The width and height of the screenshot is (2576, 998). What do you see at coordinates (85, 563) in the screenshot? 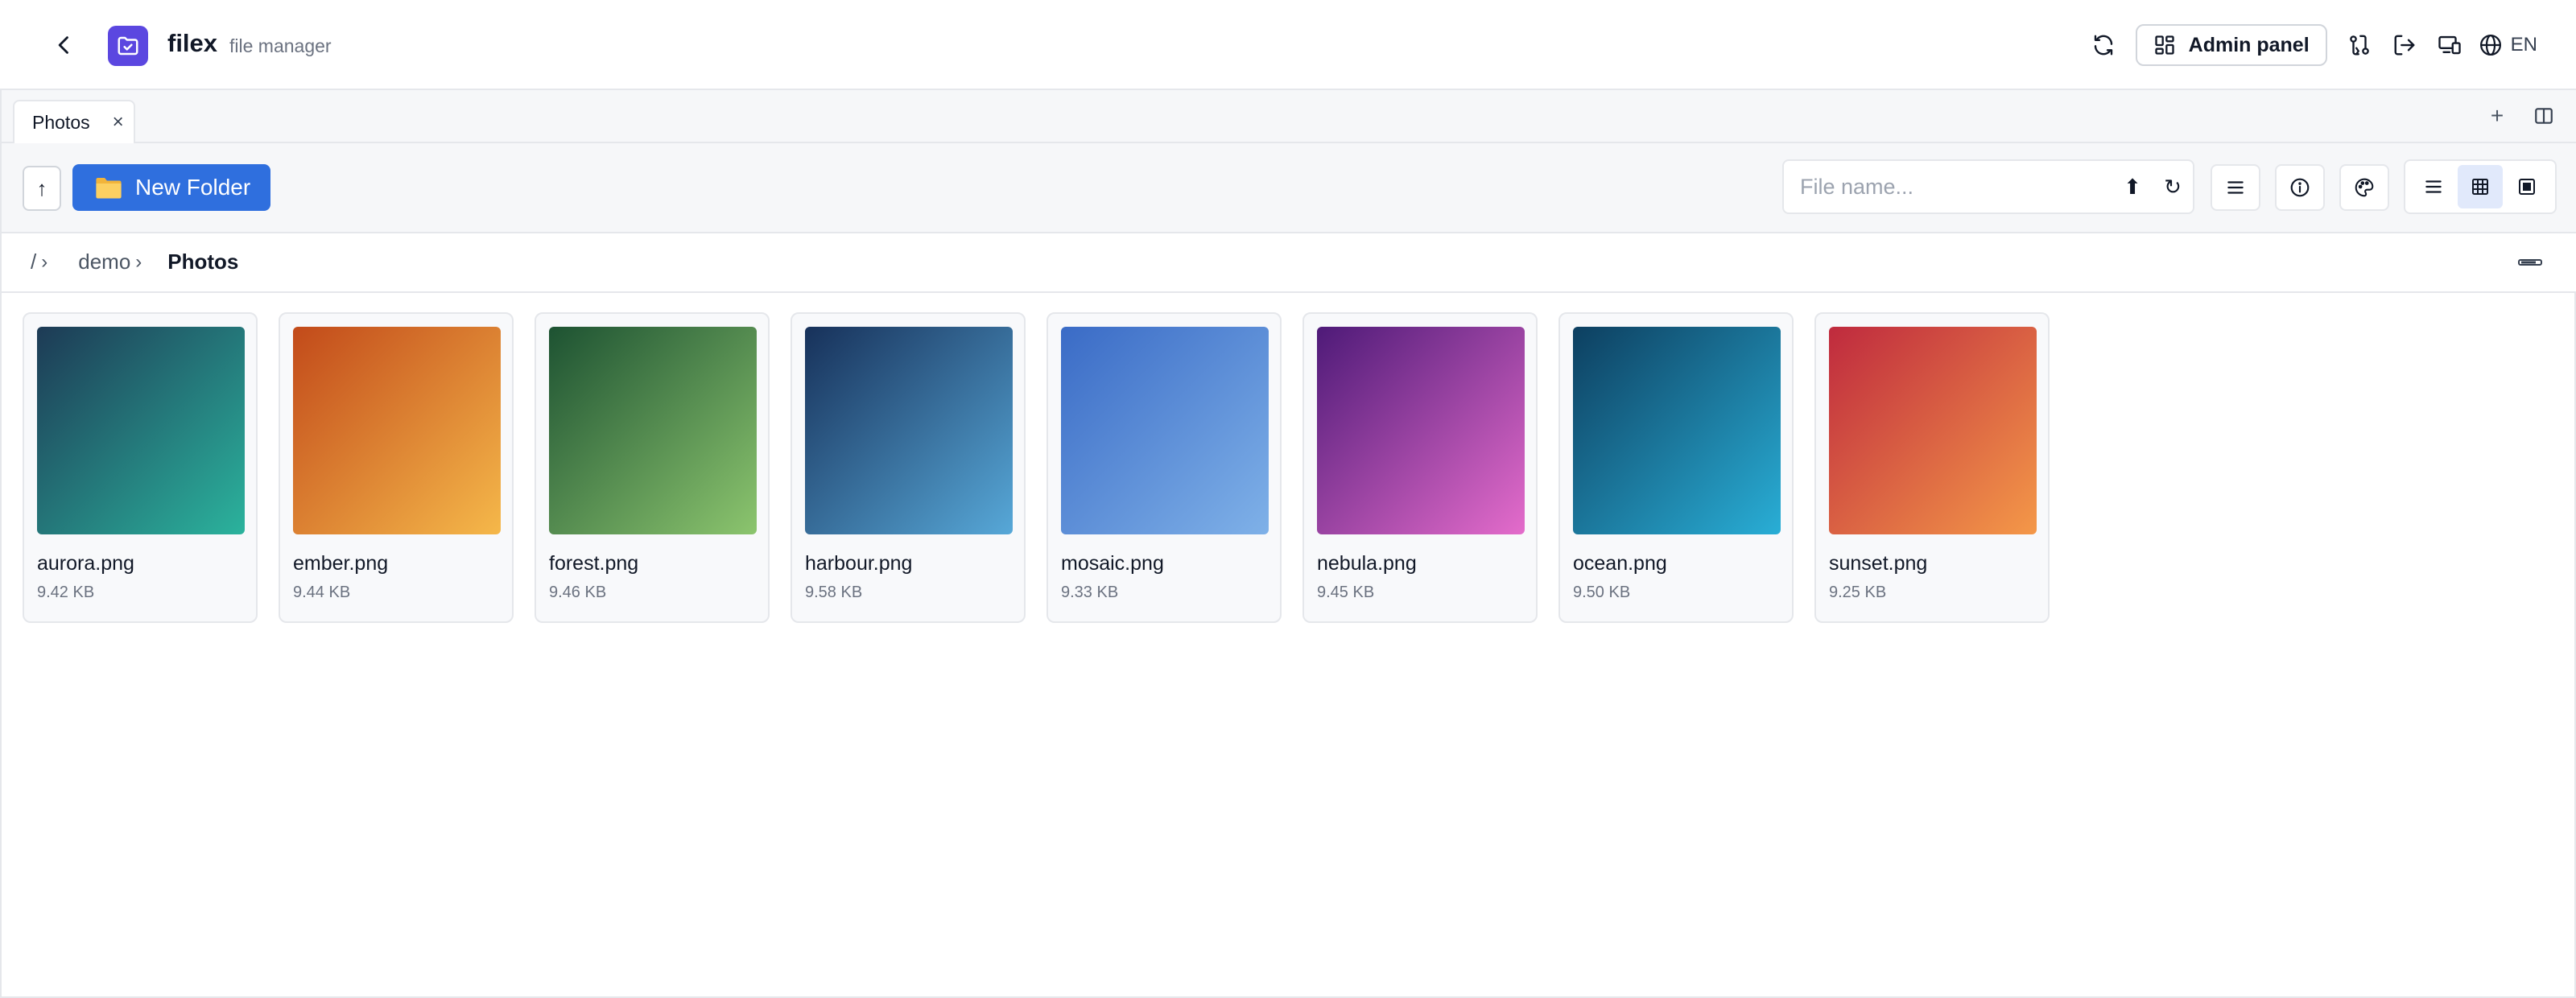
I see `file-name: aurora.png` at bounding box center [85, 563].